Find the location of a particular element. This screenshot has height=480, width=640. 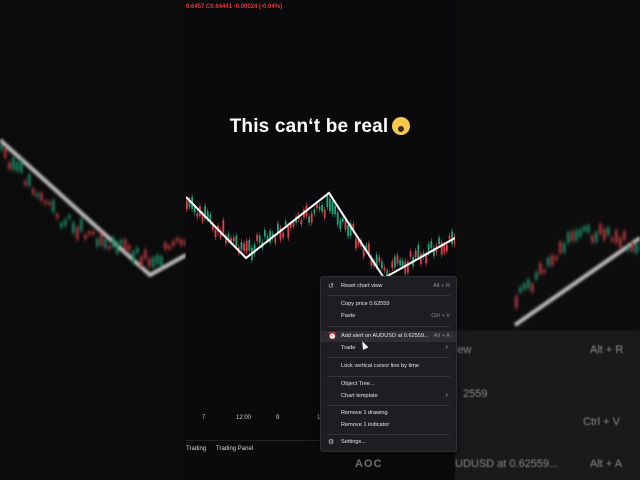

time-axis-label-3: 9 is located at coordinates (278, 418).